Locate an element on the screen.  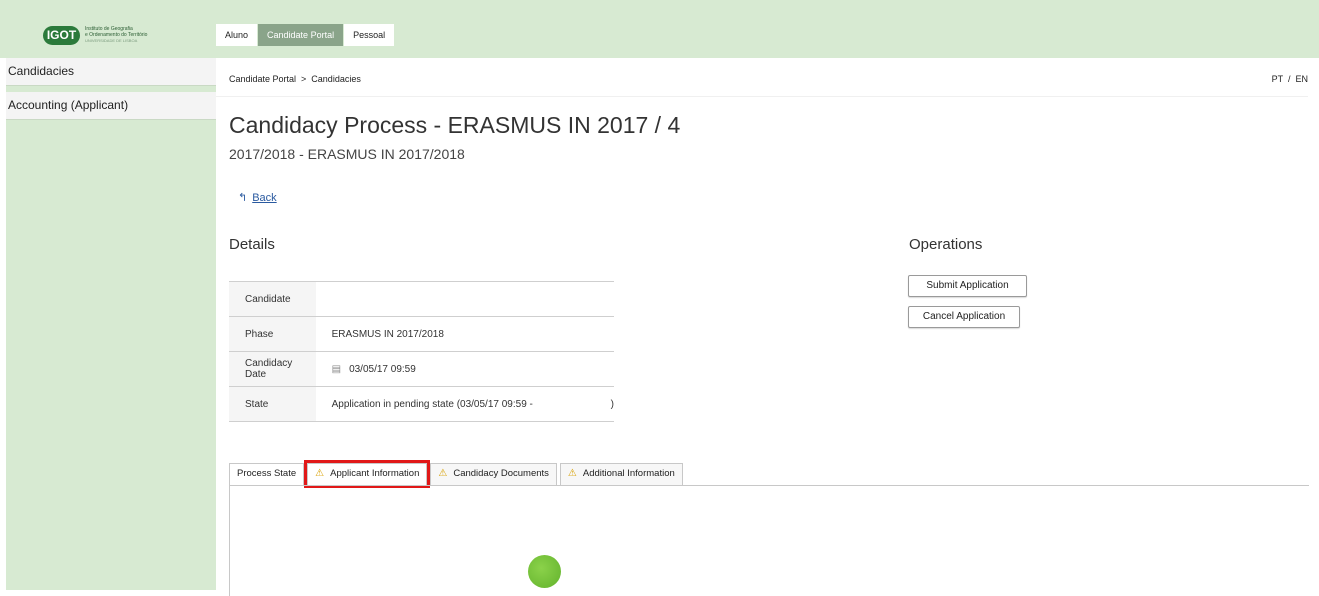
top-tab-candidate-portal: Candidate Portal is located at coordinates (301, 35).